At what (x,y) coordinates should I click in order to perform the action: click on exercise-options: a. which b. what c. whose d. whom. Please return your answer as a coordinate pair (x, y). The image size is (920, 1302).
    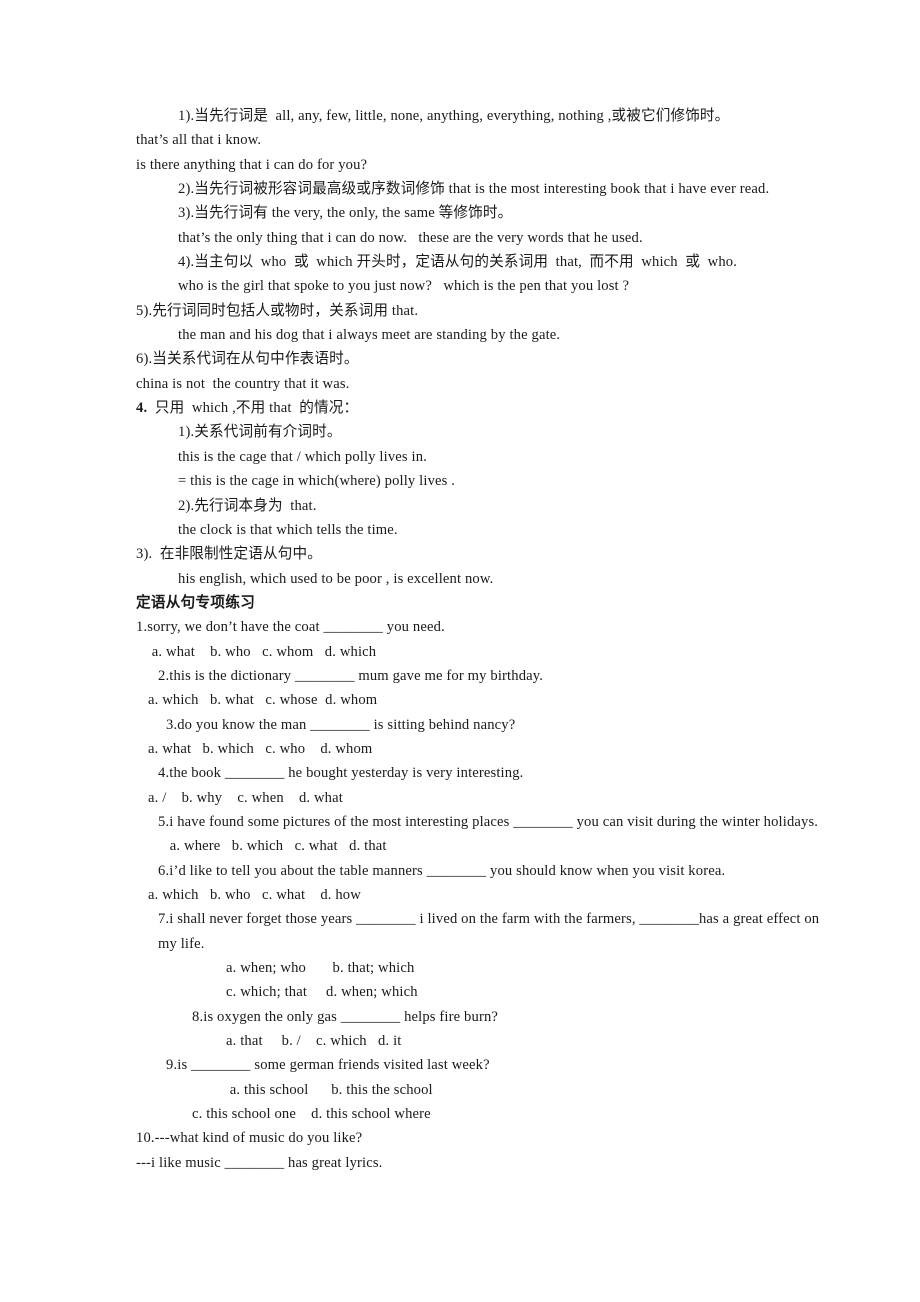
    Looking at the image, I should click on (263, 700).